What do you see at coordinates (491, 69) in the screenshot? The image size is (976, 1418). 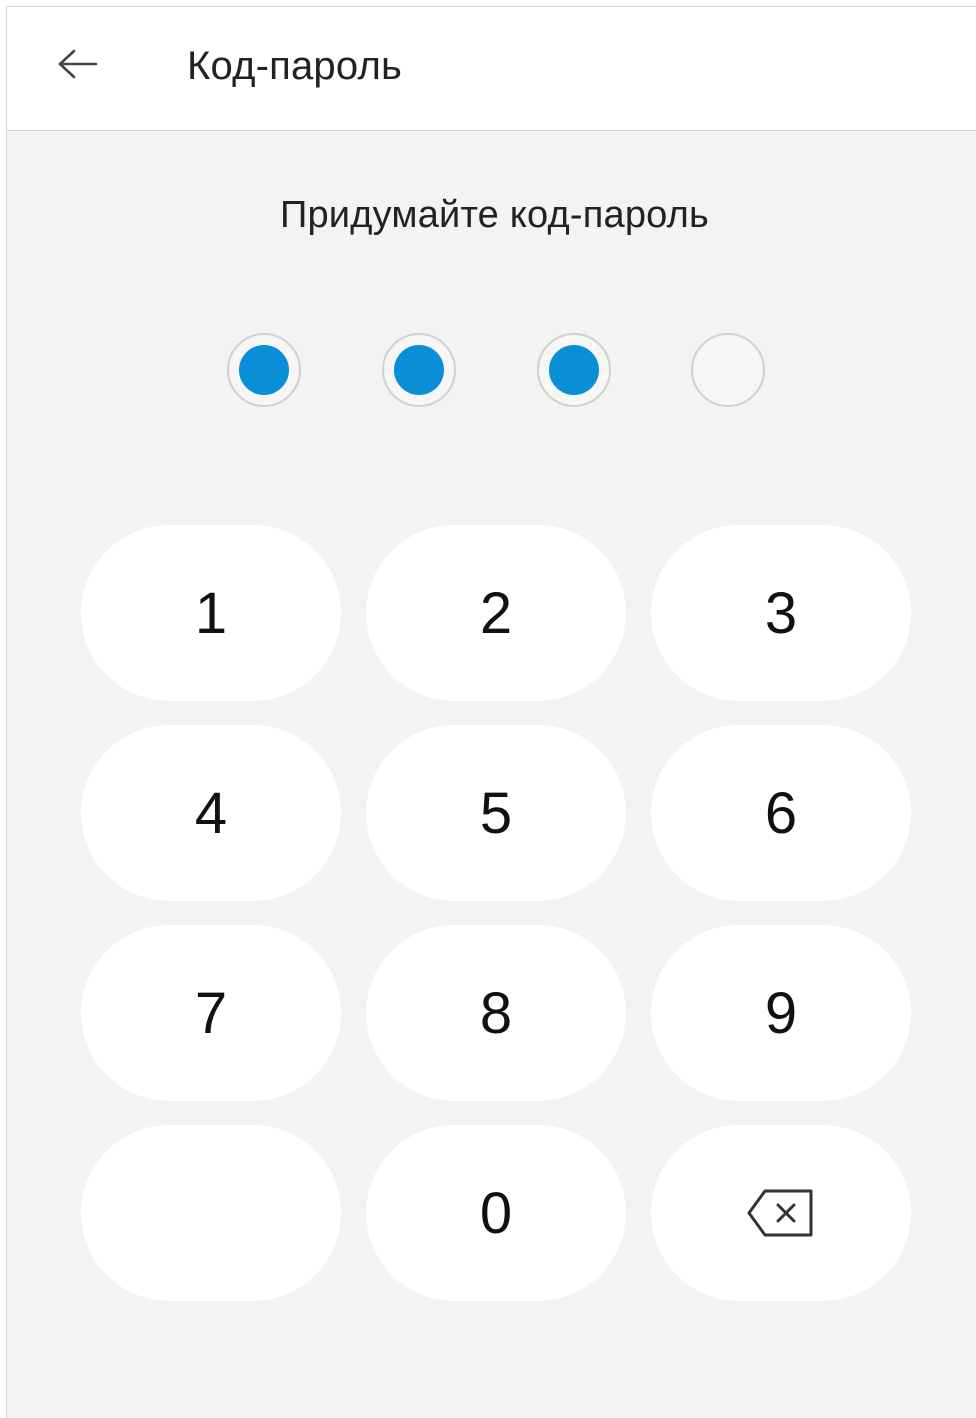 I see `app-bar: Код-пароль` at bounding box center [491, 69].